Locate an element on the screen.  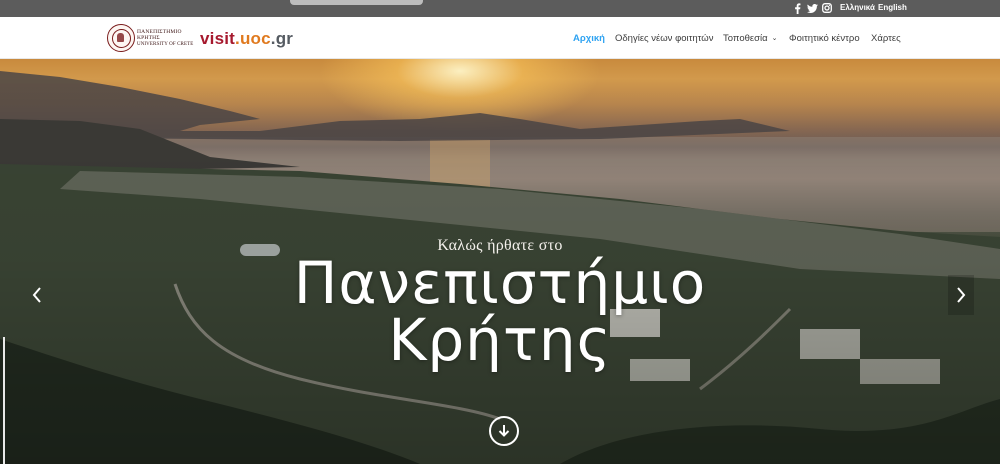
arrow-down-circle-icon is located at coordinates (504, 431).